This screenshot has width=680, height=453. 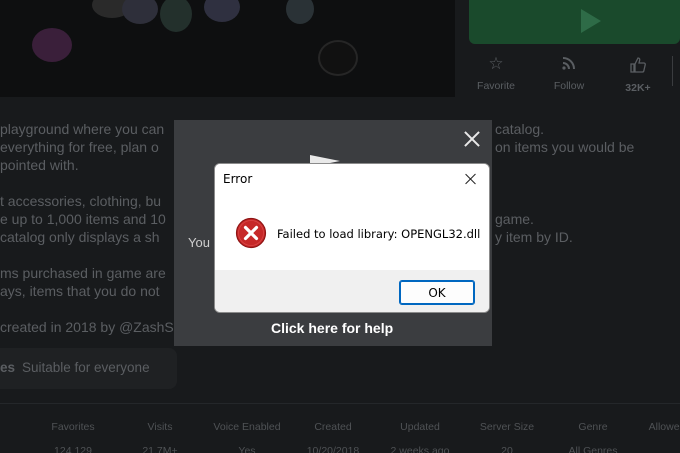 I want to click on description-line: catalog only displays a sh, so click(x=80, y=237).